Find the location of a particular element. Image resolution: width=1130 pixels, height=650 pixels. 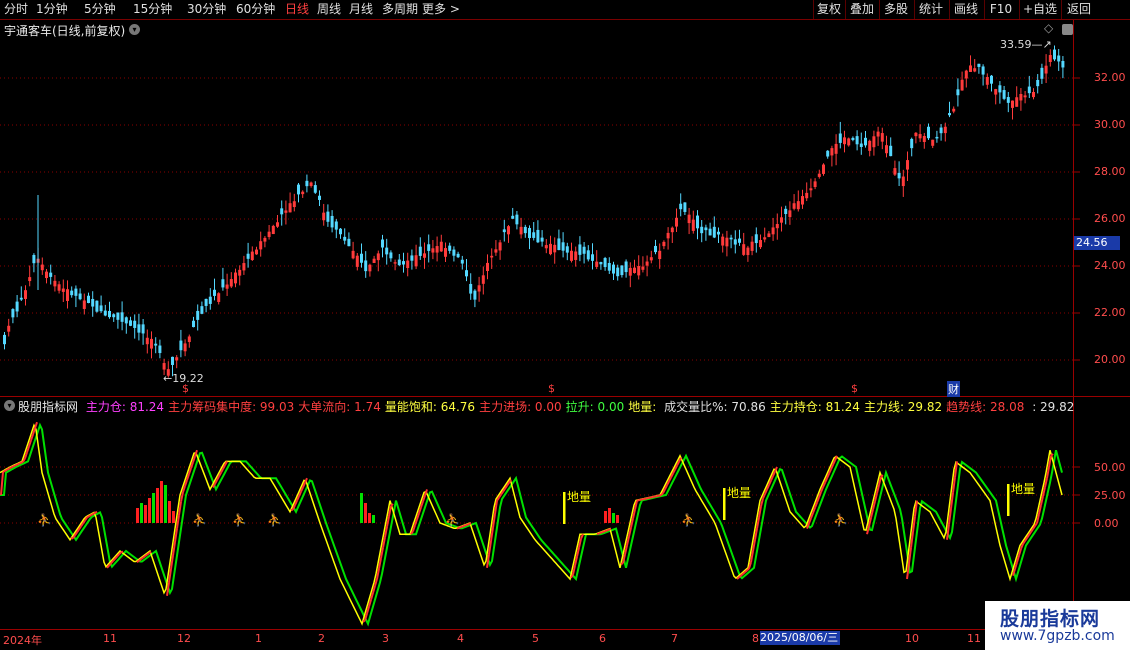

indicator-tick: 0.00 is located at coordinates (1106, 523).